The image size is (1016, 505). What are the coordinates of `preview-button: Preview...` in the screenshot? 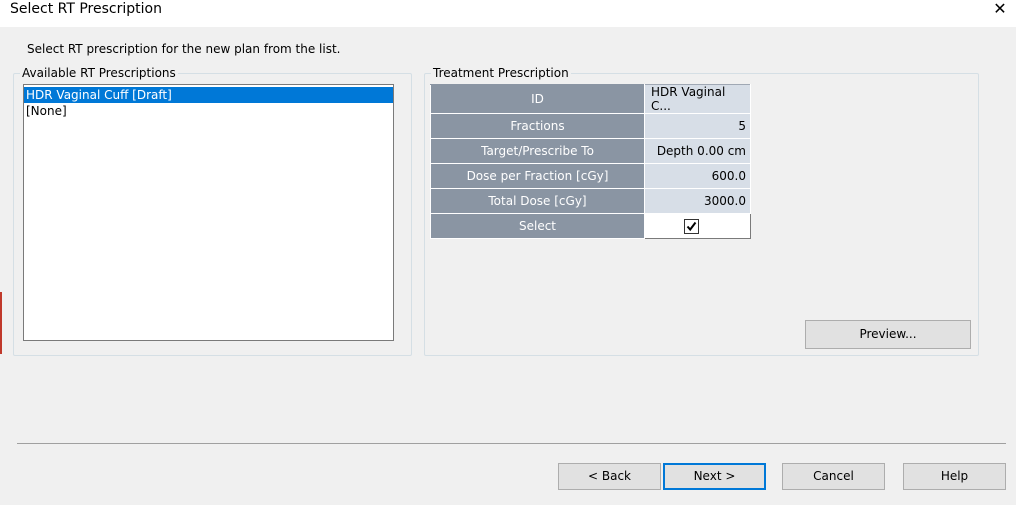 It's located at (888, 334).